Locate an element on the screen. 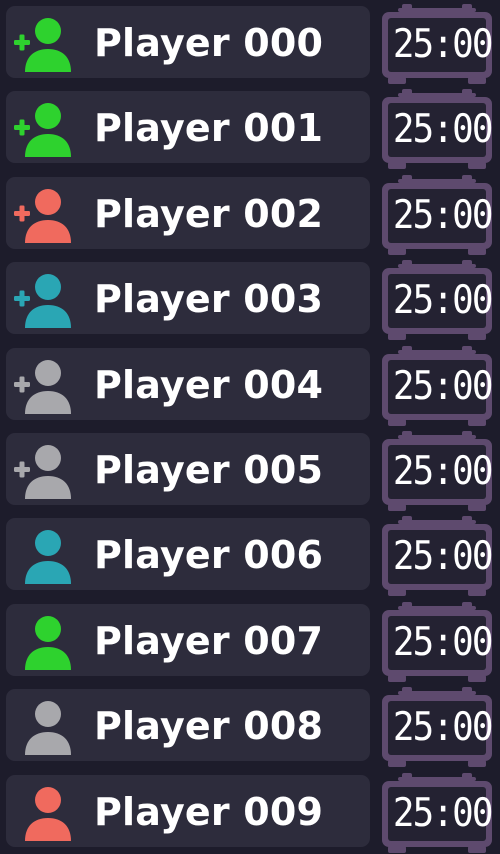 The image size is (500, 854). player-row: Player 003 25:00 is located at coordinates (250, 298).